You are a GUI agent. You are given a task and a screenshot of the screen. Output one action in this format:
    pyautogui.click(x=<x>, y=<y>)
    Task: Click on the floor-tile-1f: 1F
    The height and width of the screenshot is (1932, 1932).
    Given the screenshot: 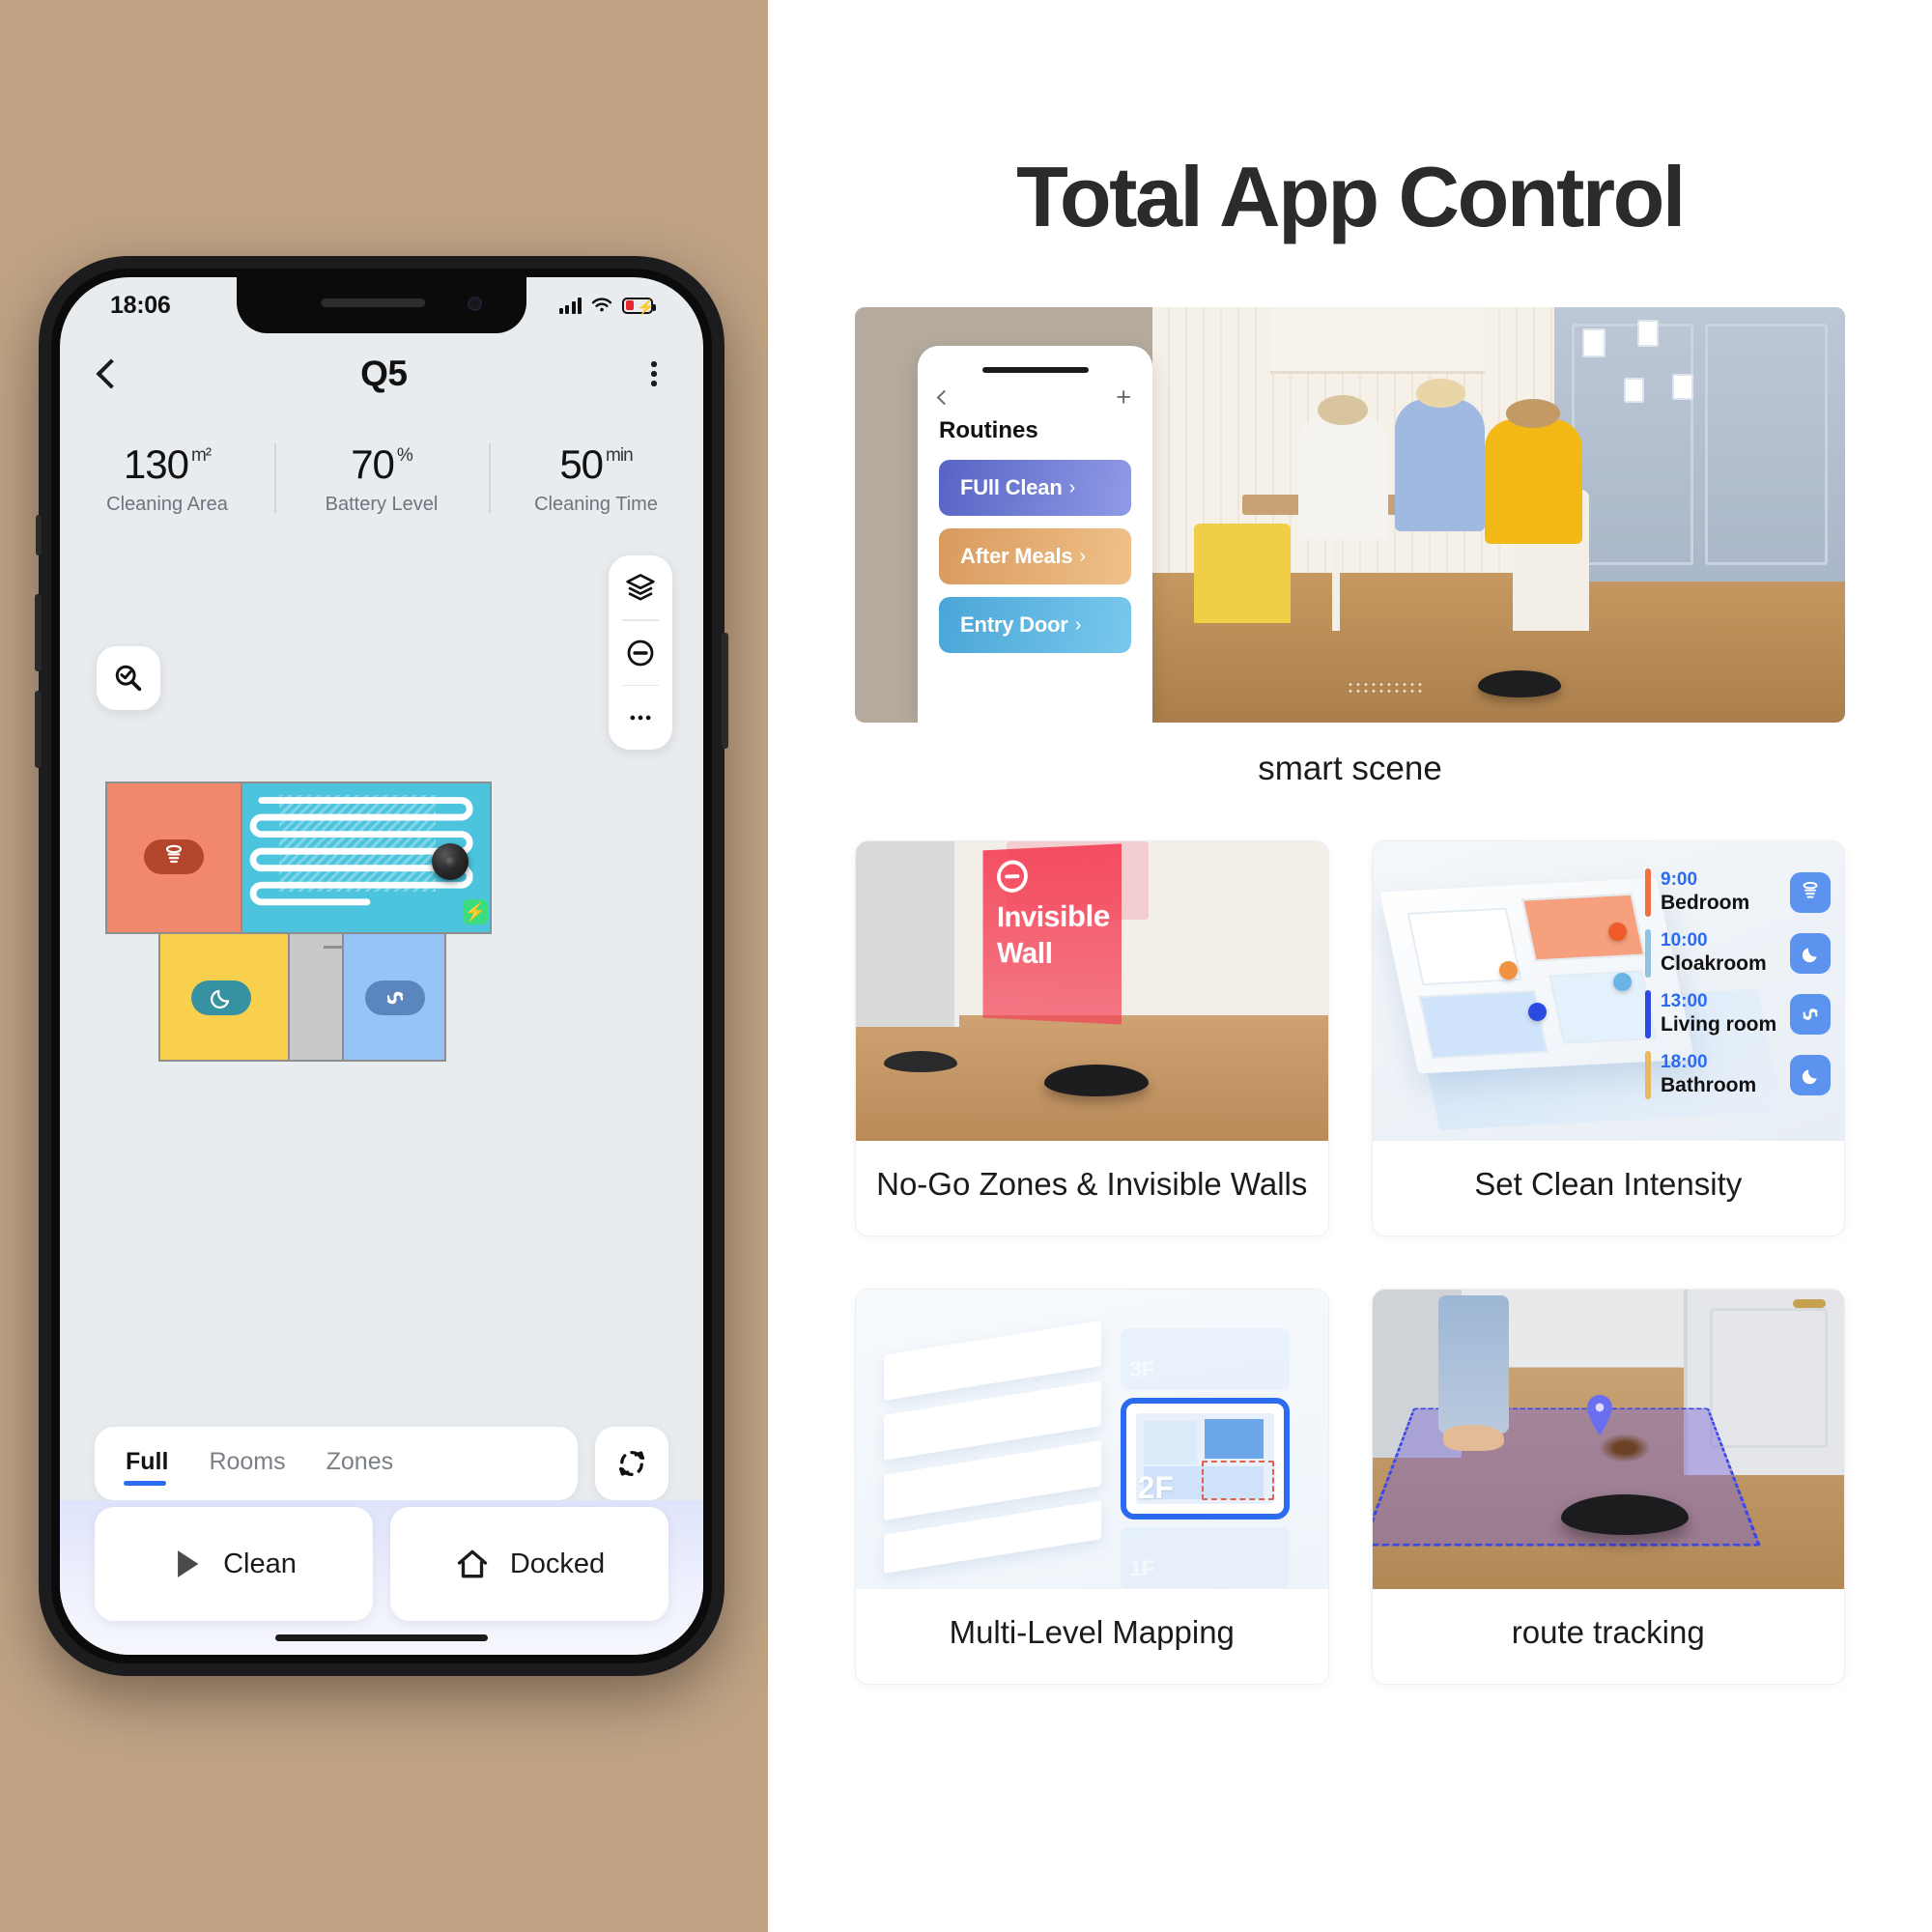 What is the action you would take?
    pyautogui.click(x=1205, y=1558)
    